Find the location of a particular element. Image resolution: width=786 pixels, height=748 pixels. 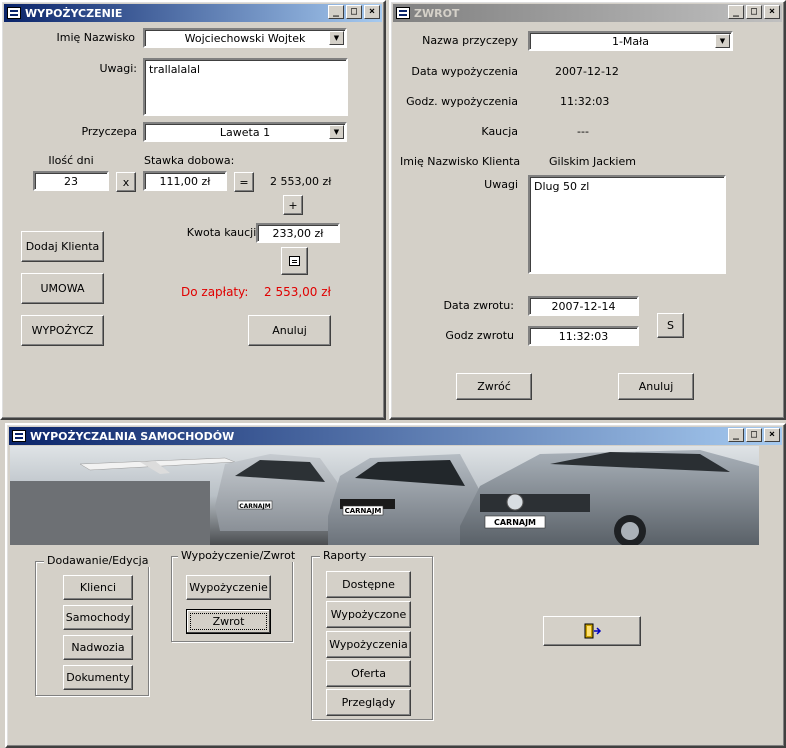

wypozyczenie-titlebar: WYPOŻYCZENIE _ □ × is located at coordinates (193, 13).